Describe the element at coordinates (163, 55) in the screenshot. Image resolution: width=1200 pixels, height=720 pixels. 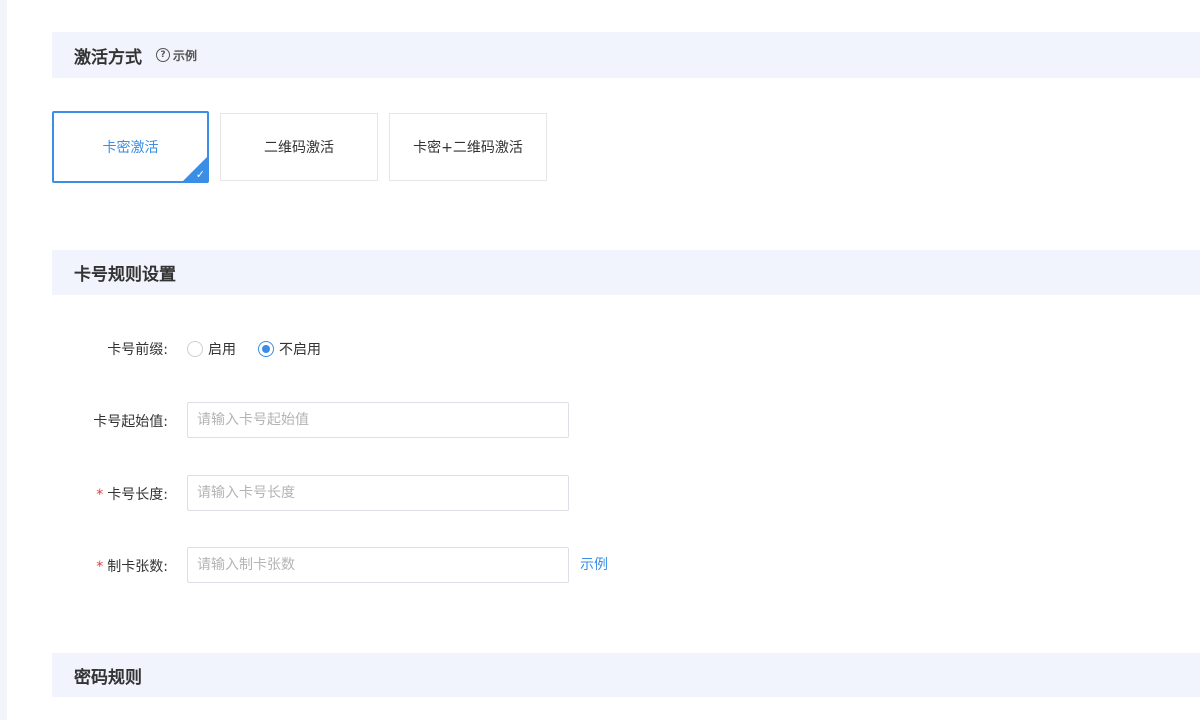
I see `question-circle-icon: ?` at that location.